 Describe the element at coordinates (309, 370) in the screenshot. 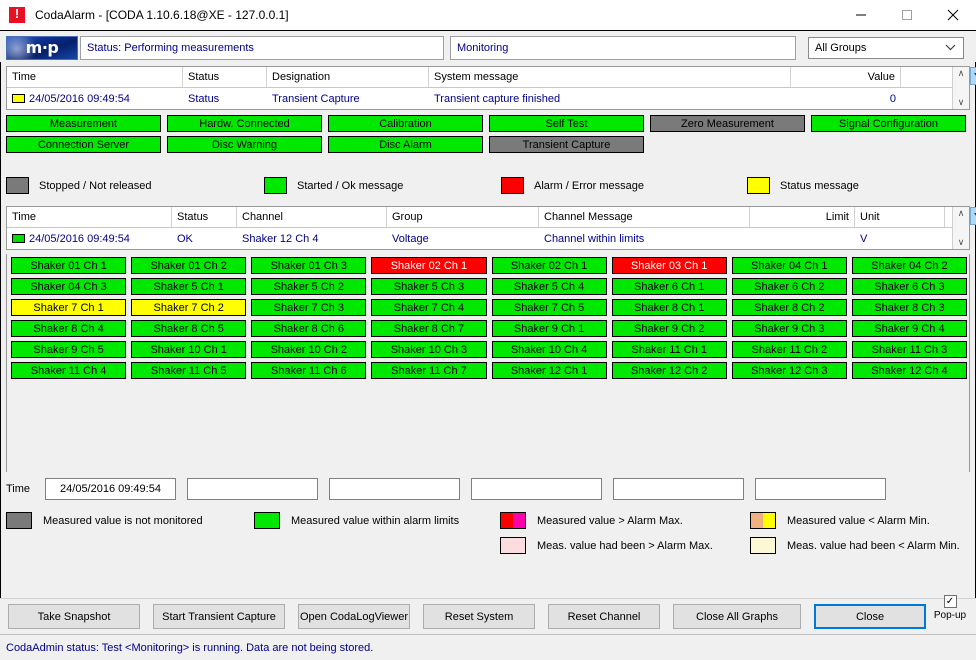

I see `channel-cell: Shaker 11 Ch 6` at that location.